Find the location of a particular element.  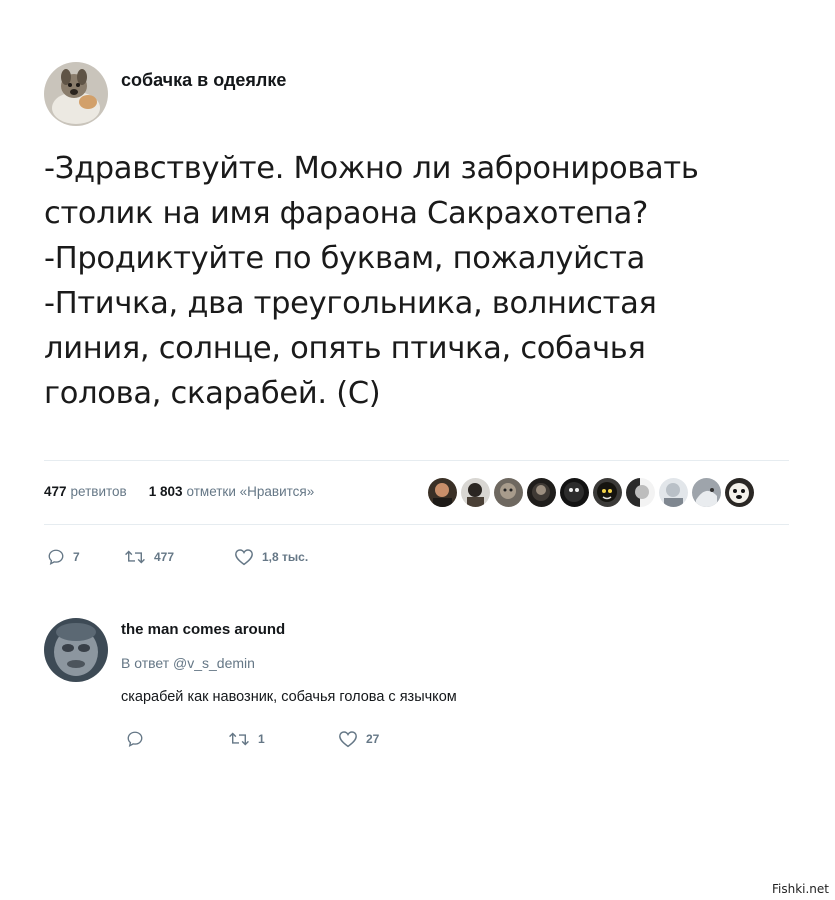

reply-to-mention: В ответ @v_s_demin is located at coordinates (188, 663).